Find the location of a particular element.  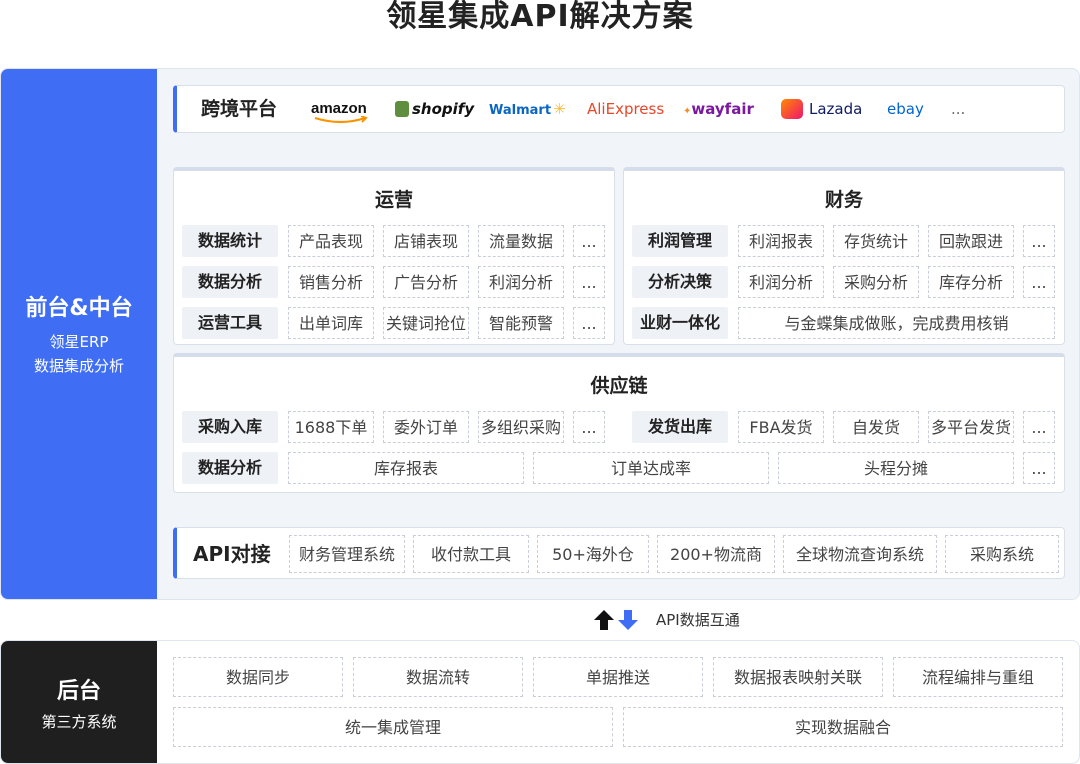

aliexpress-logo: AliExpress is located at coordinates (626, 109).